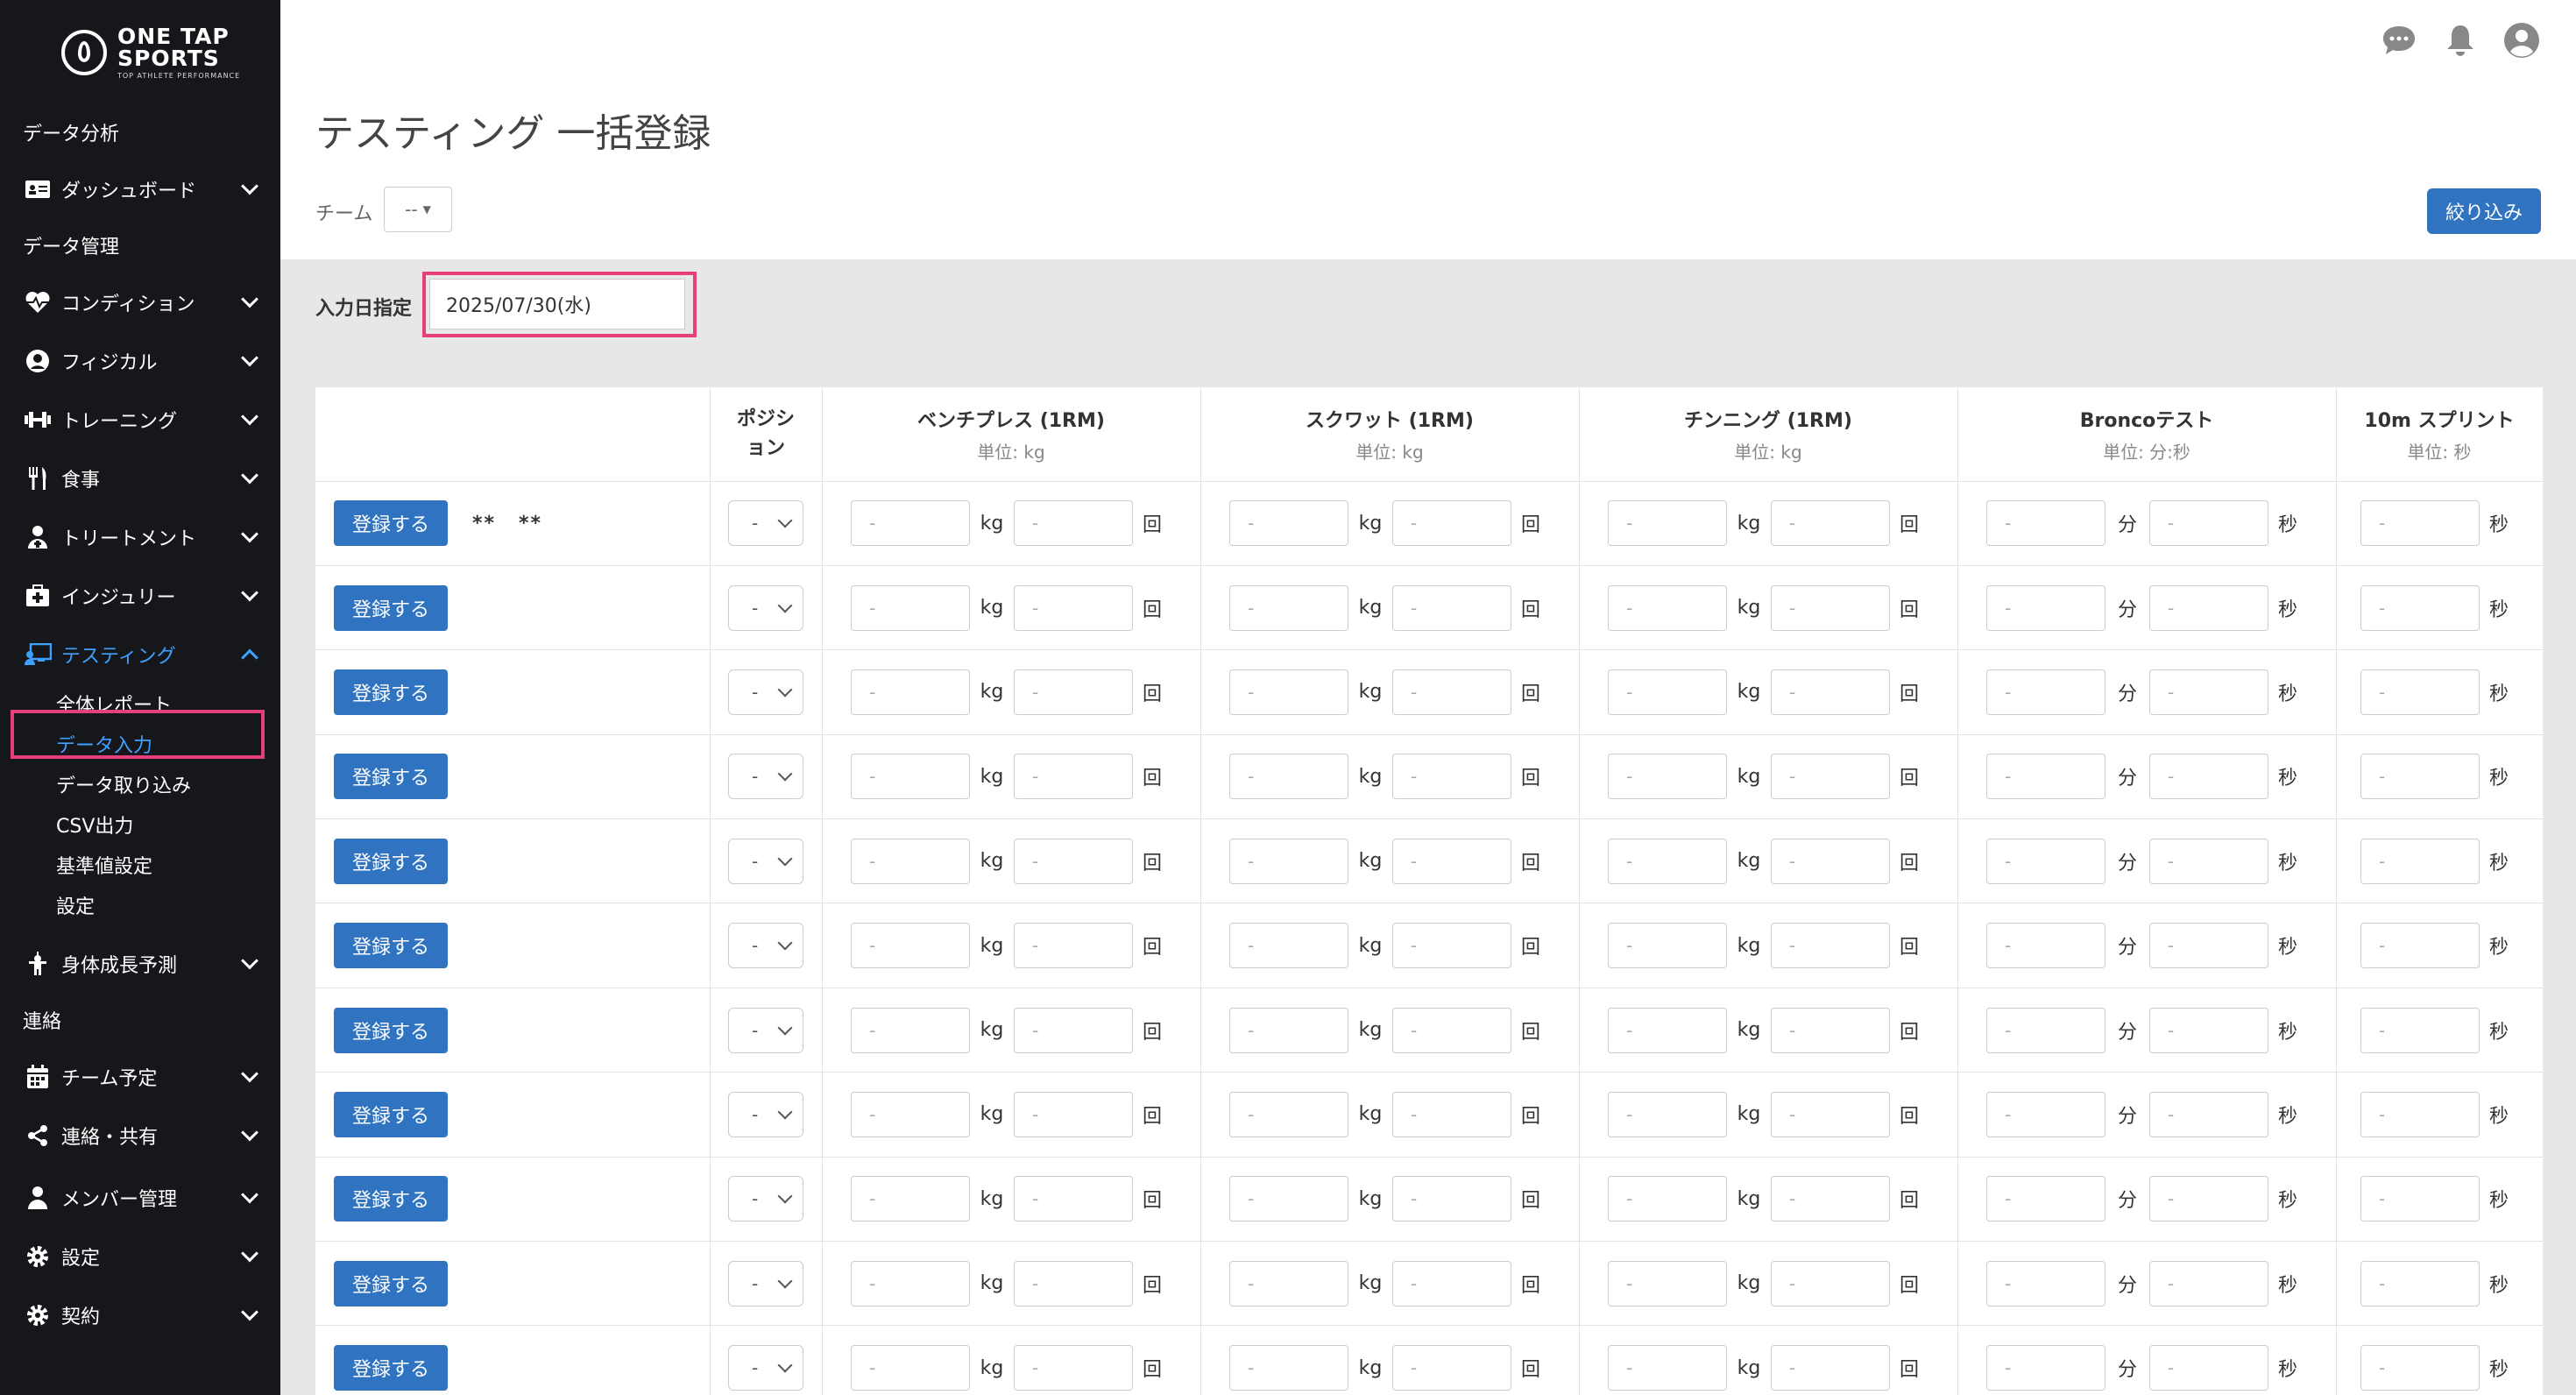  What do you see at coordinates (140, 595) in the screenshot?
I see `sidebar-item-injury: インジュリー` at bounding box center [140, 595].